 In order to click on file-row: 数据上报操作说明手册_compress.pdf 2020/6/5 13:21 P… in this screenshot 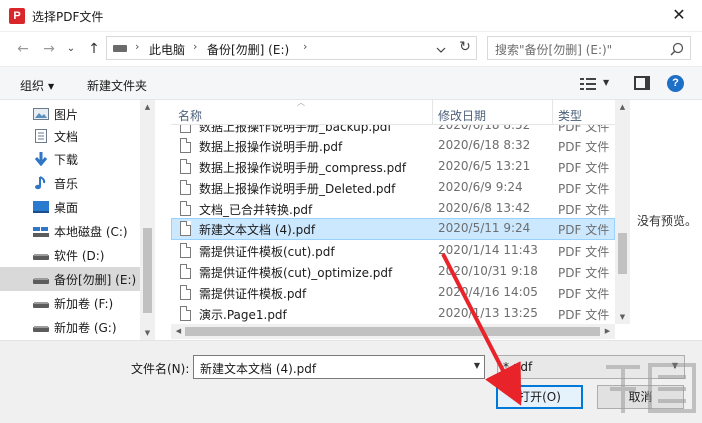, I will do `click(393, 166)`.